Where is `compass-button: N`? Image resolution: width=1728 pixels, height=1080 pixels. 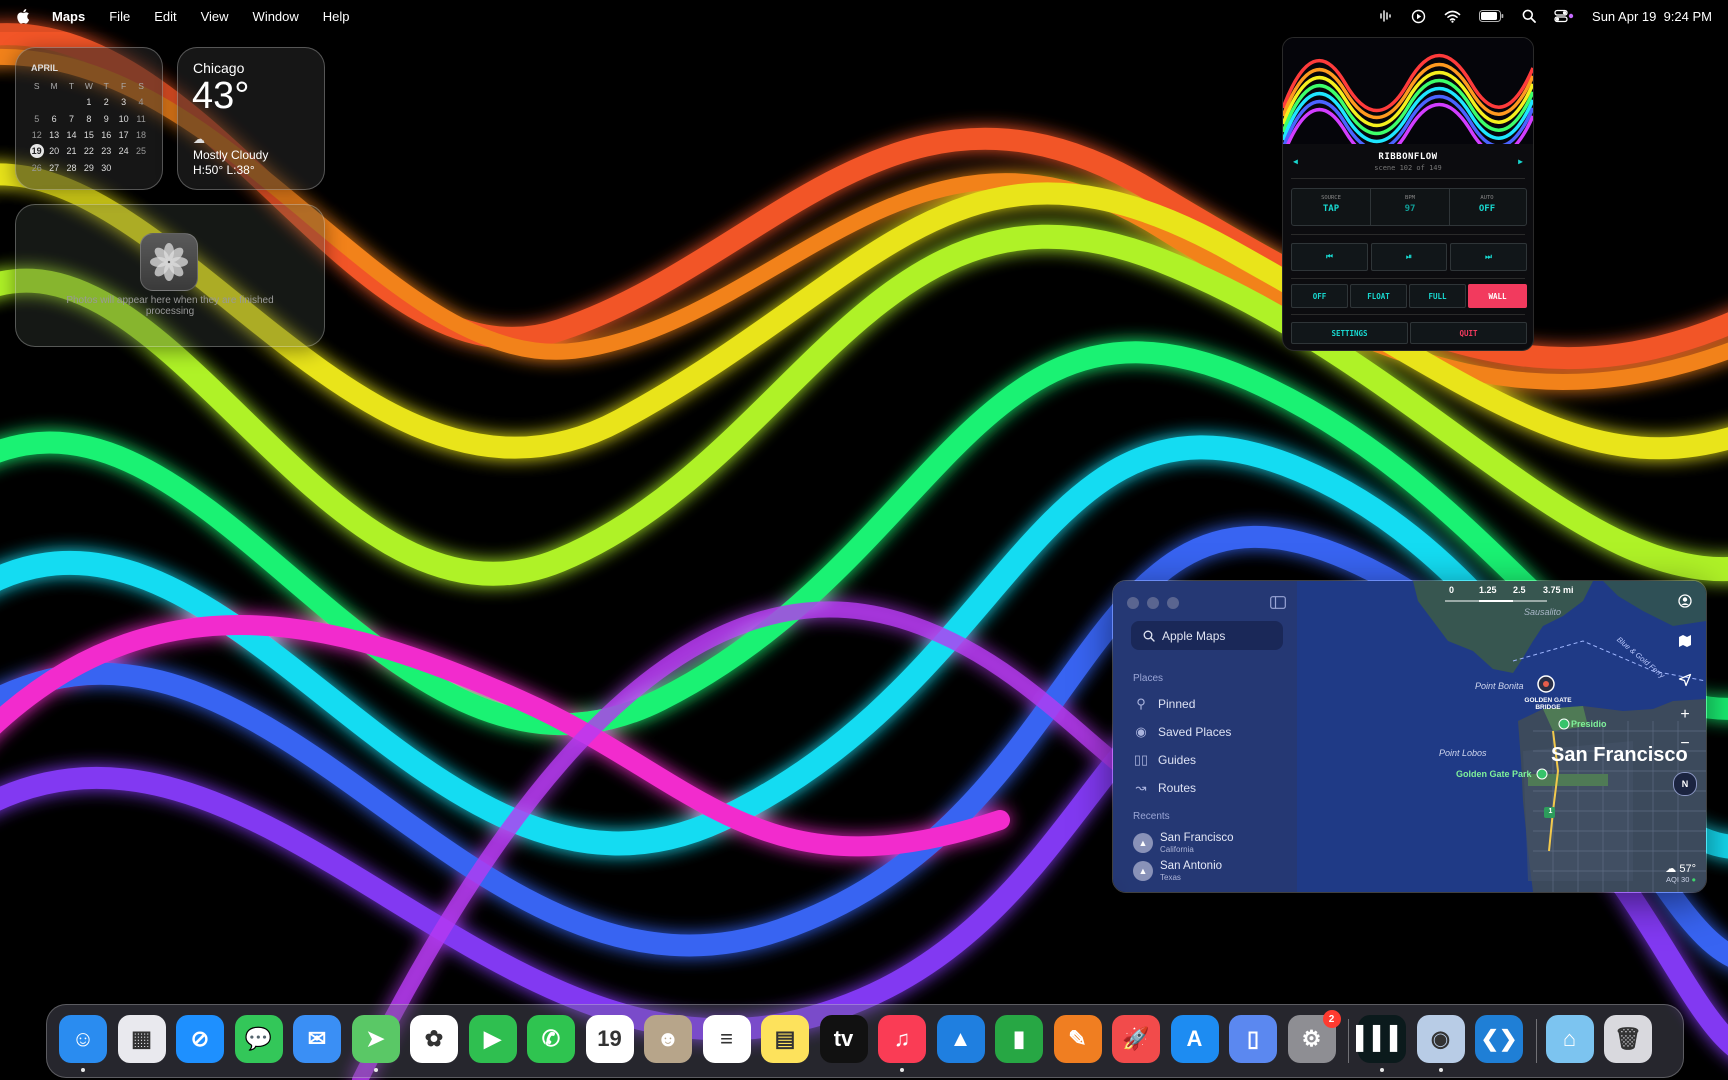
compass-button: N is located at coordinates (1685, 784).